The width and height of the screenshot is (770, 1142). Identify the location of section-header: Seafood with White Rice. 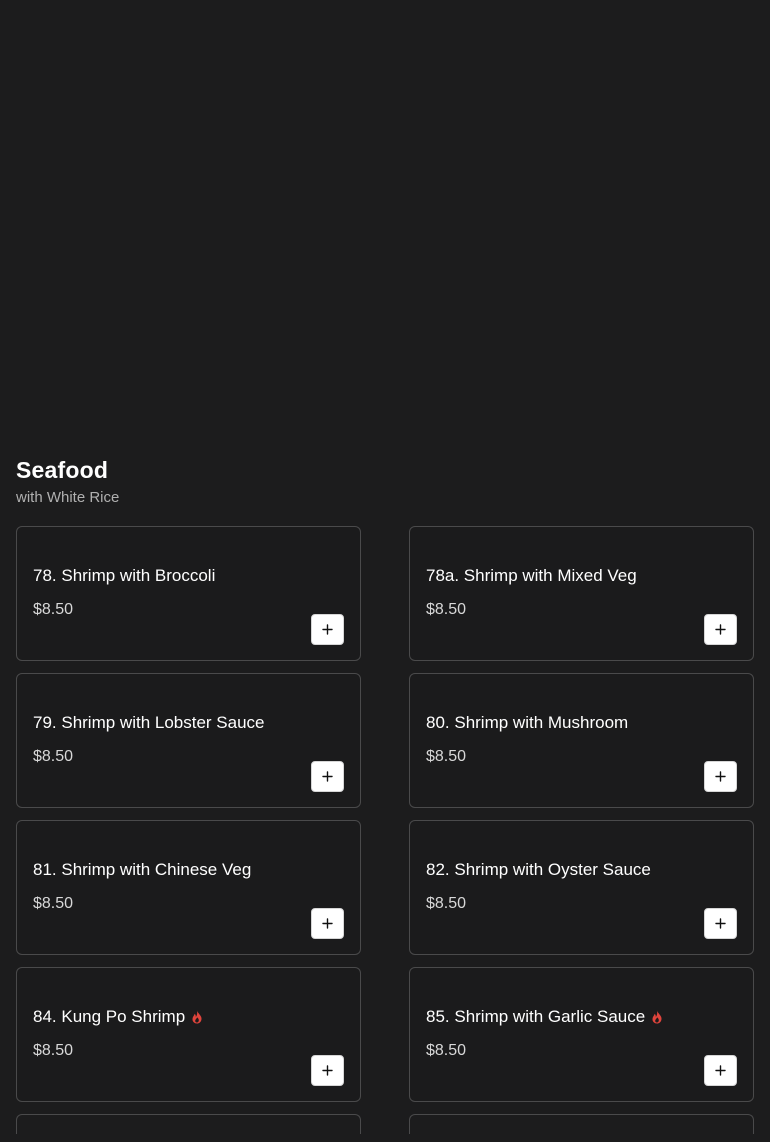
(67, 481).